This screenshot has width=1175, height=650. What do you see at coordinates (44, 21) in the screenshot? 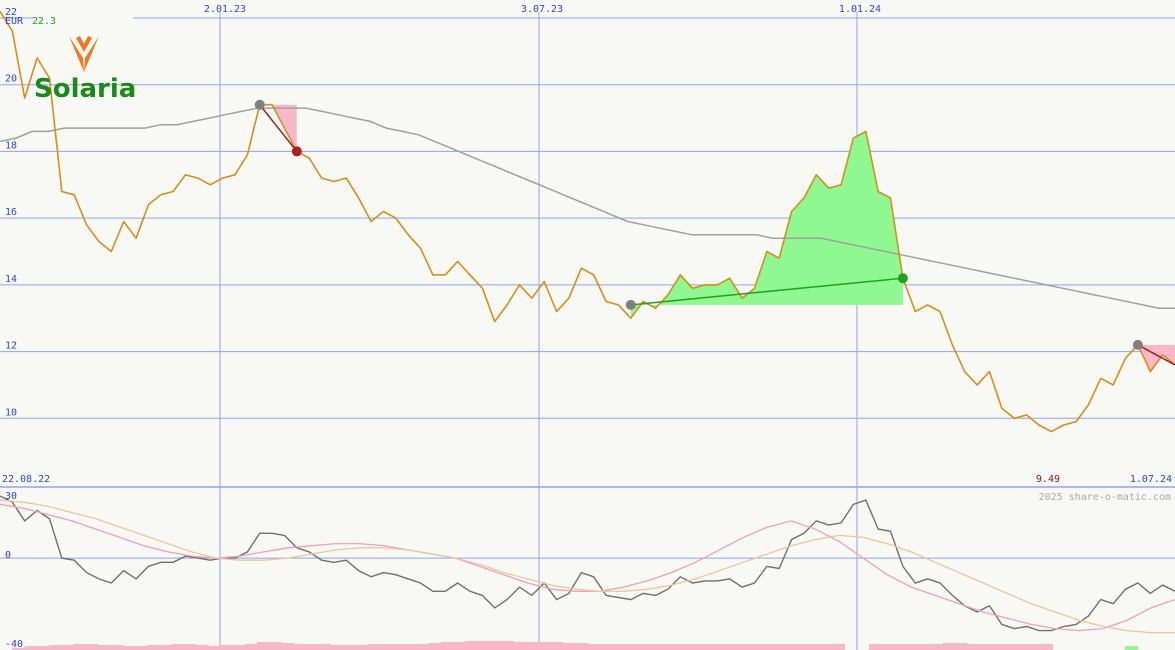
I see `last-price-label: 22.3` at bounding box center [44, 21].